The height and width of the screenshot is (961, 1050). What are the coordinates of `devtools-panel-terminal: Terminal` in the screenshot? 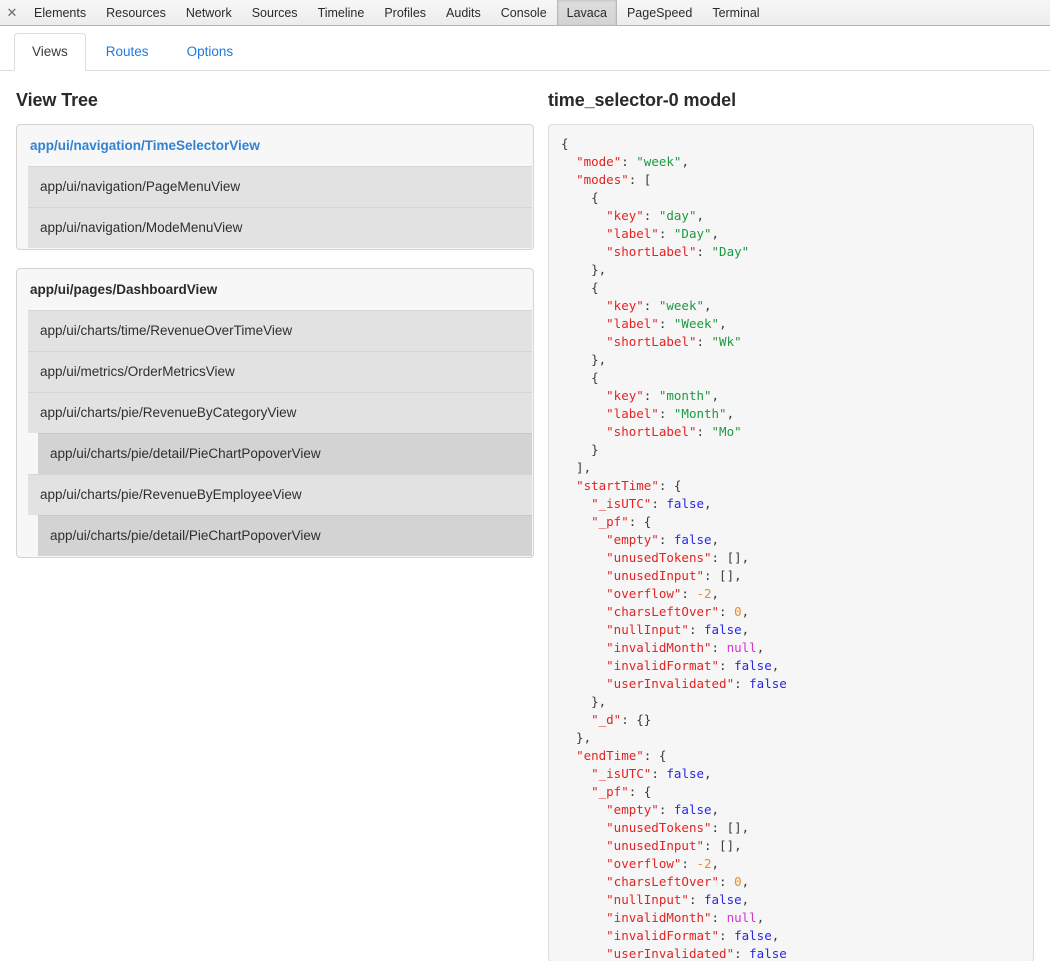 It's located at (735, 12).